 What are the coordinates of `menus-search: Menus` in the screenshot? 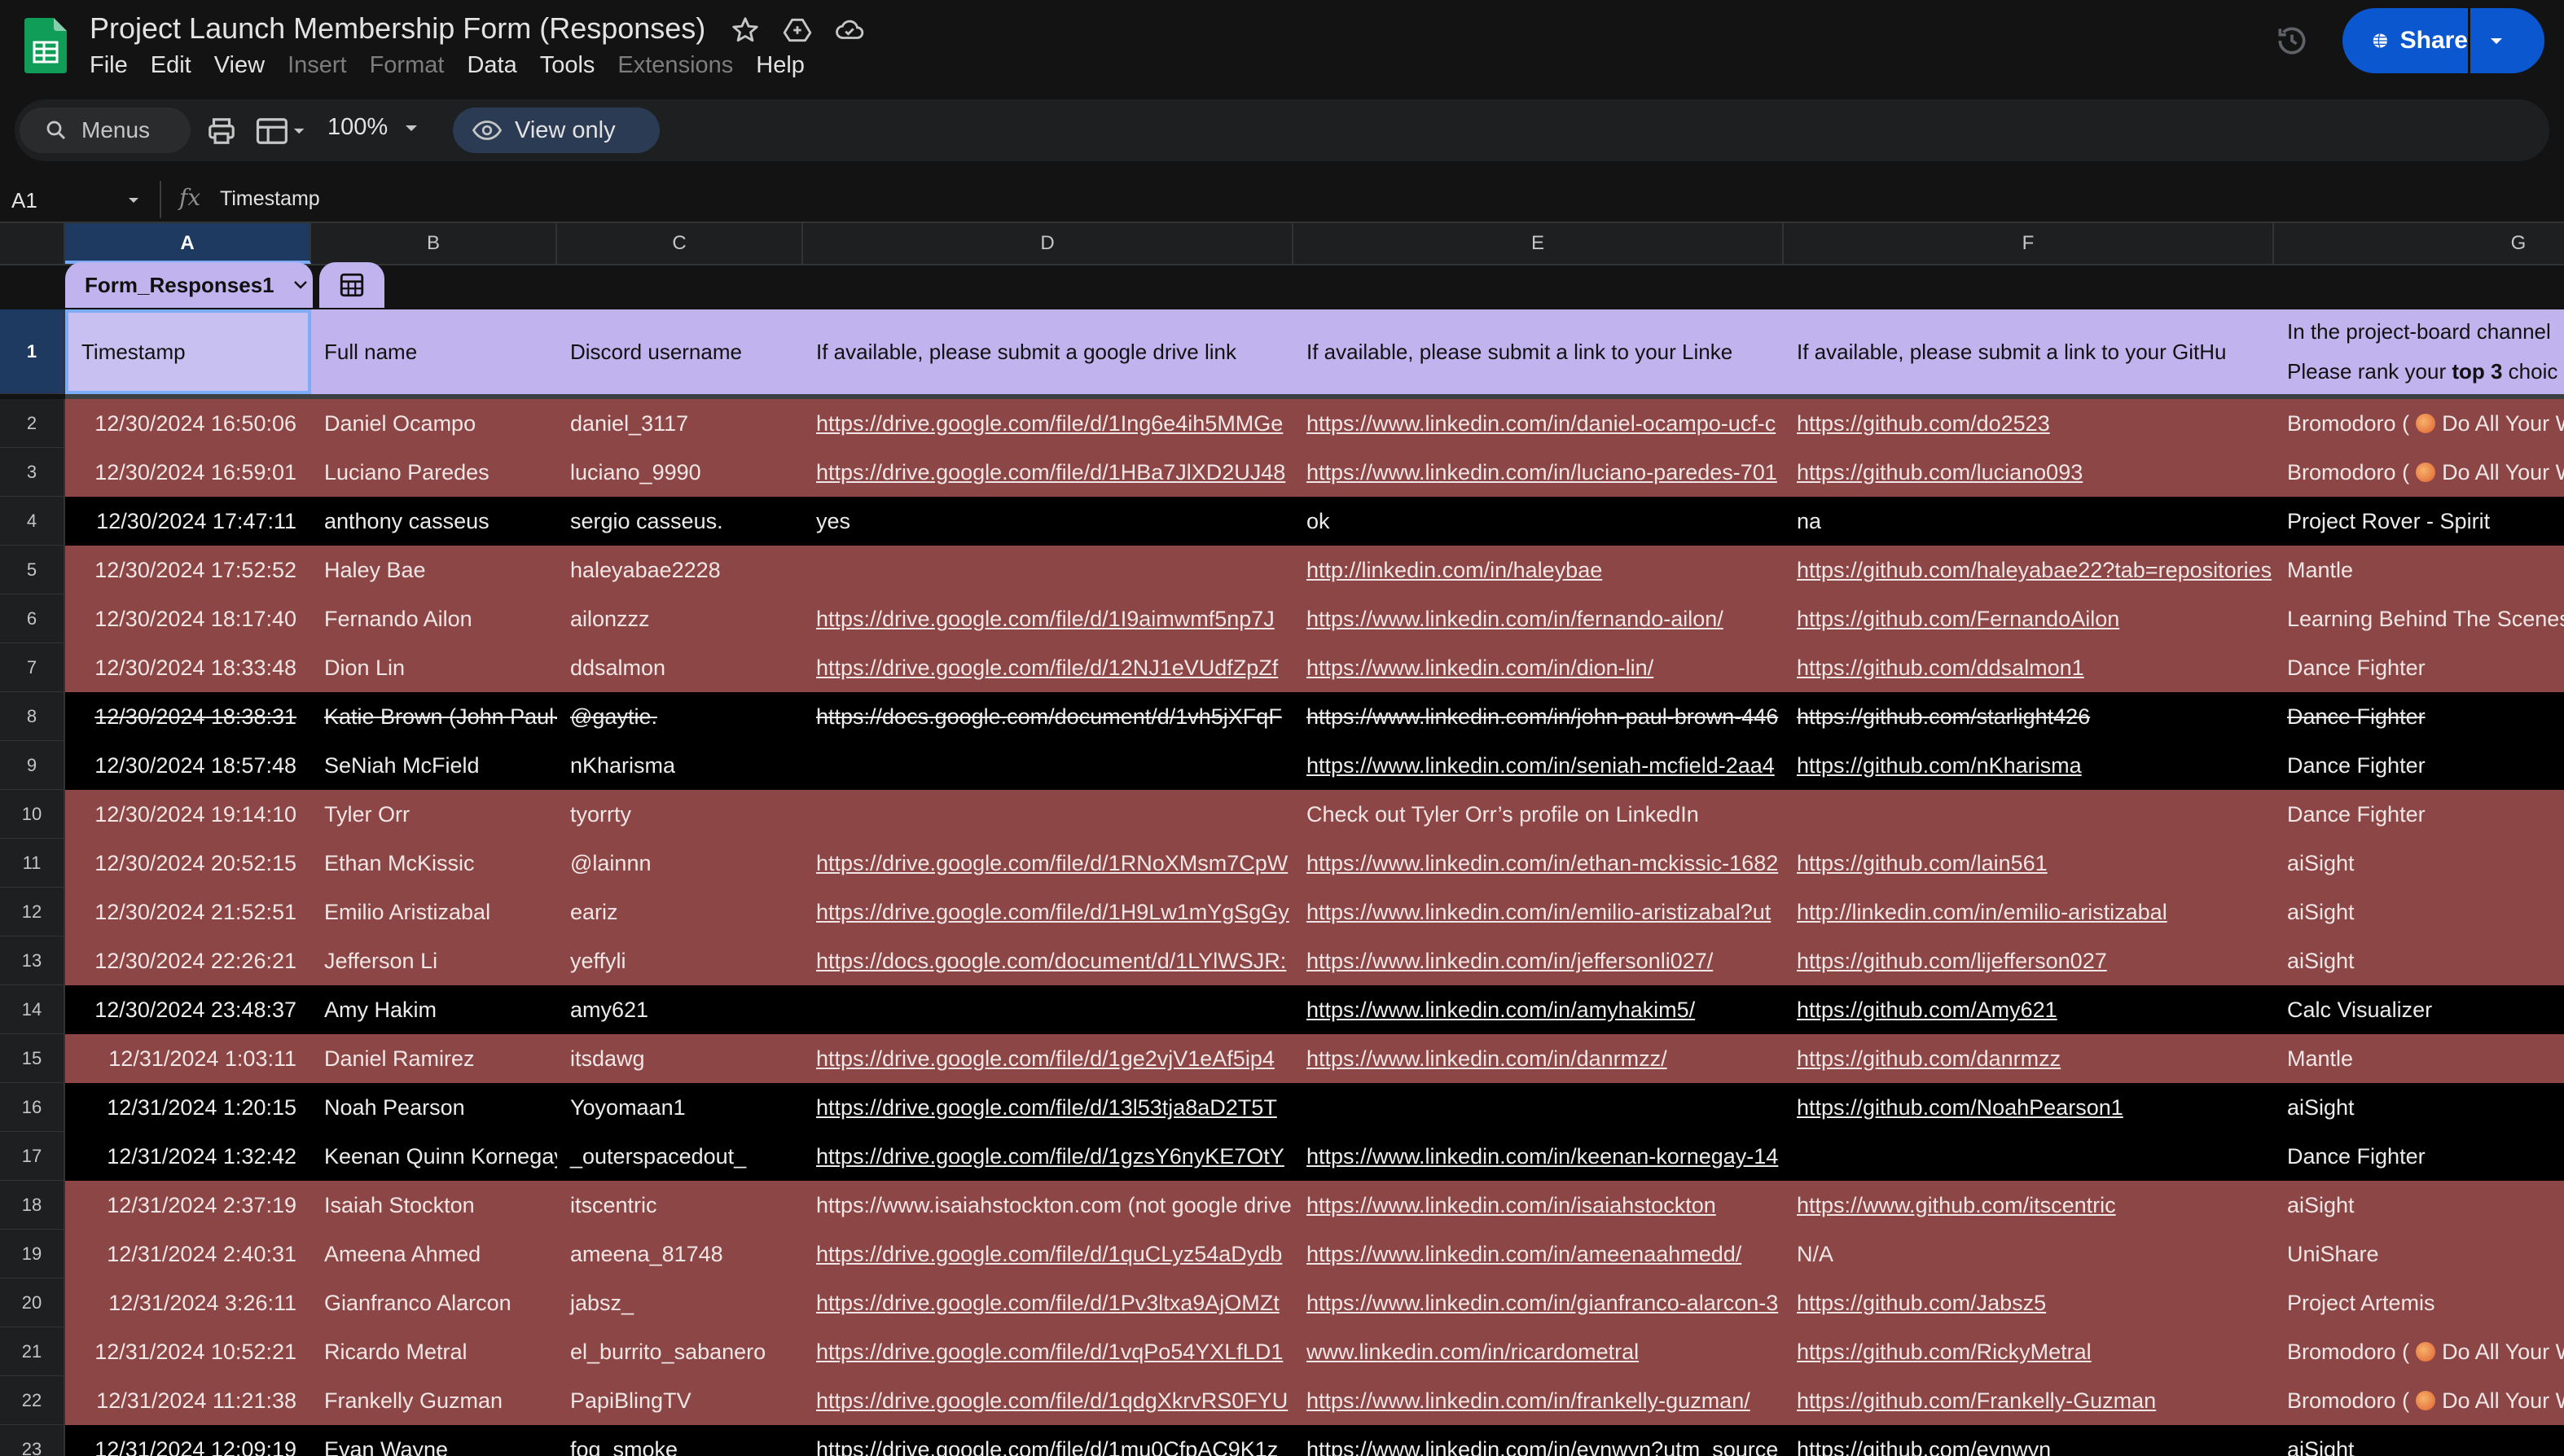 It's located at (105, 130).